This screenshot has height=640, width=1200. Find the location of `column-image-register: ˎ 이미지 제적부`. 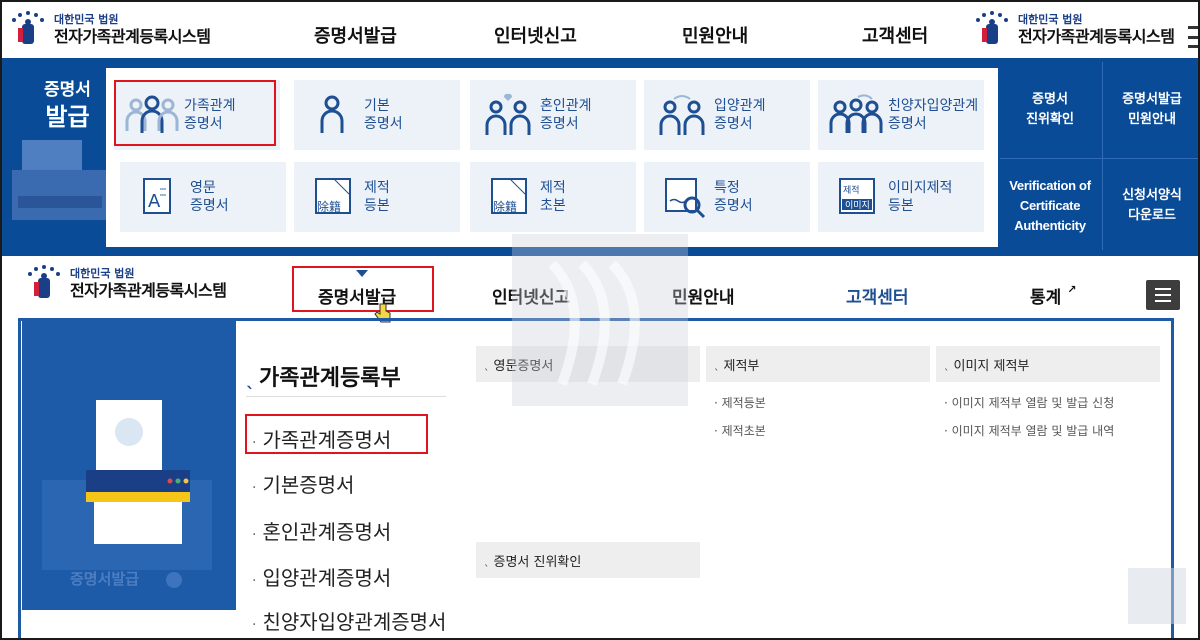

column-image-register: ˎ 이미지 제적부 is located at coordinates (1048, 364).